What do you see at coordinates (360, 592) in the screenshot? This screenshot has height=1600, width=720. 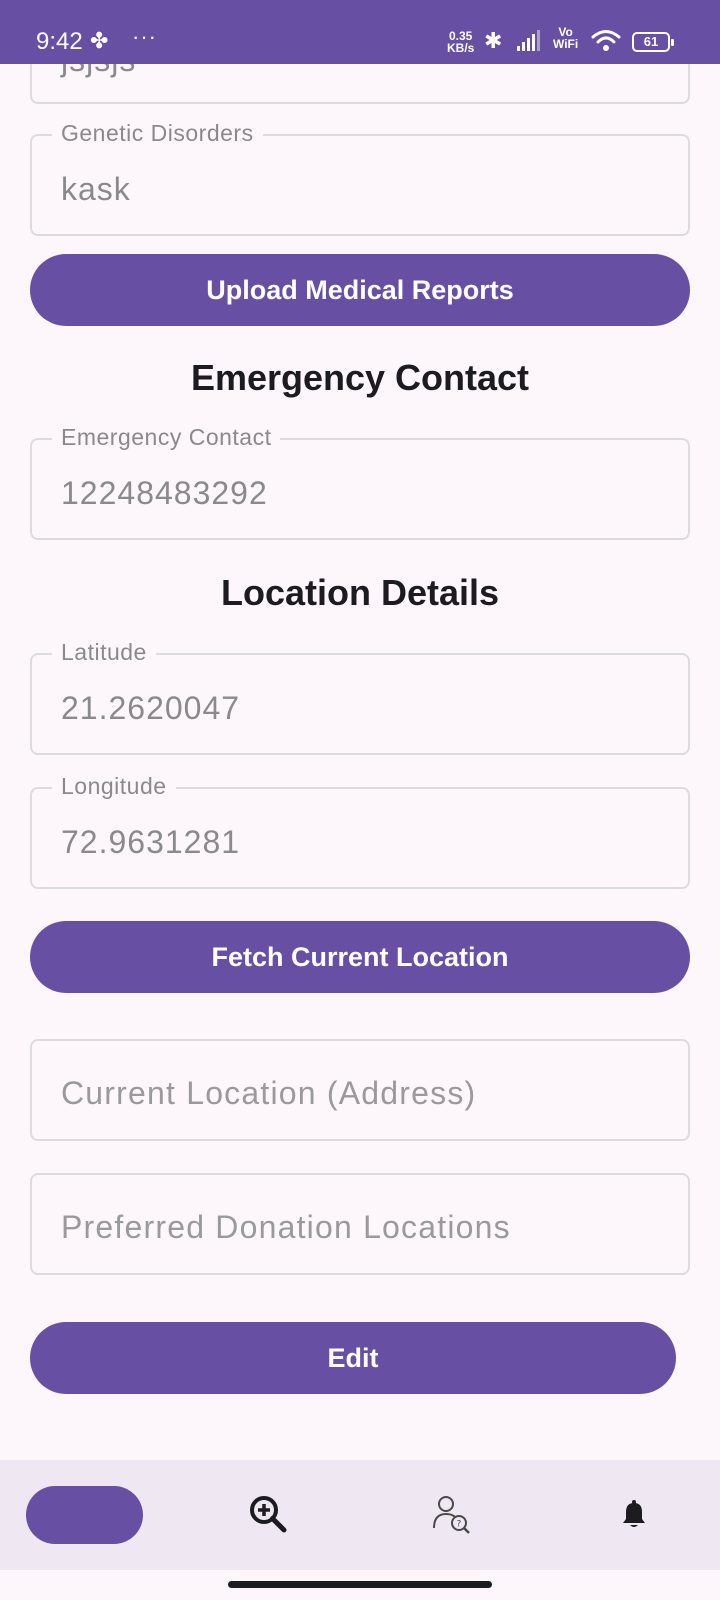 I see `location-details-title: Location Details` at bounding box center [360, 592].